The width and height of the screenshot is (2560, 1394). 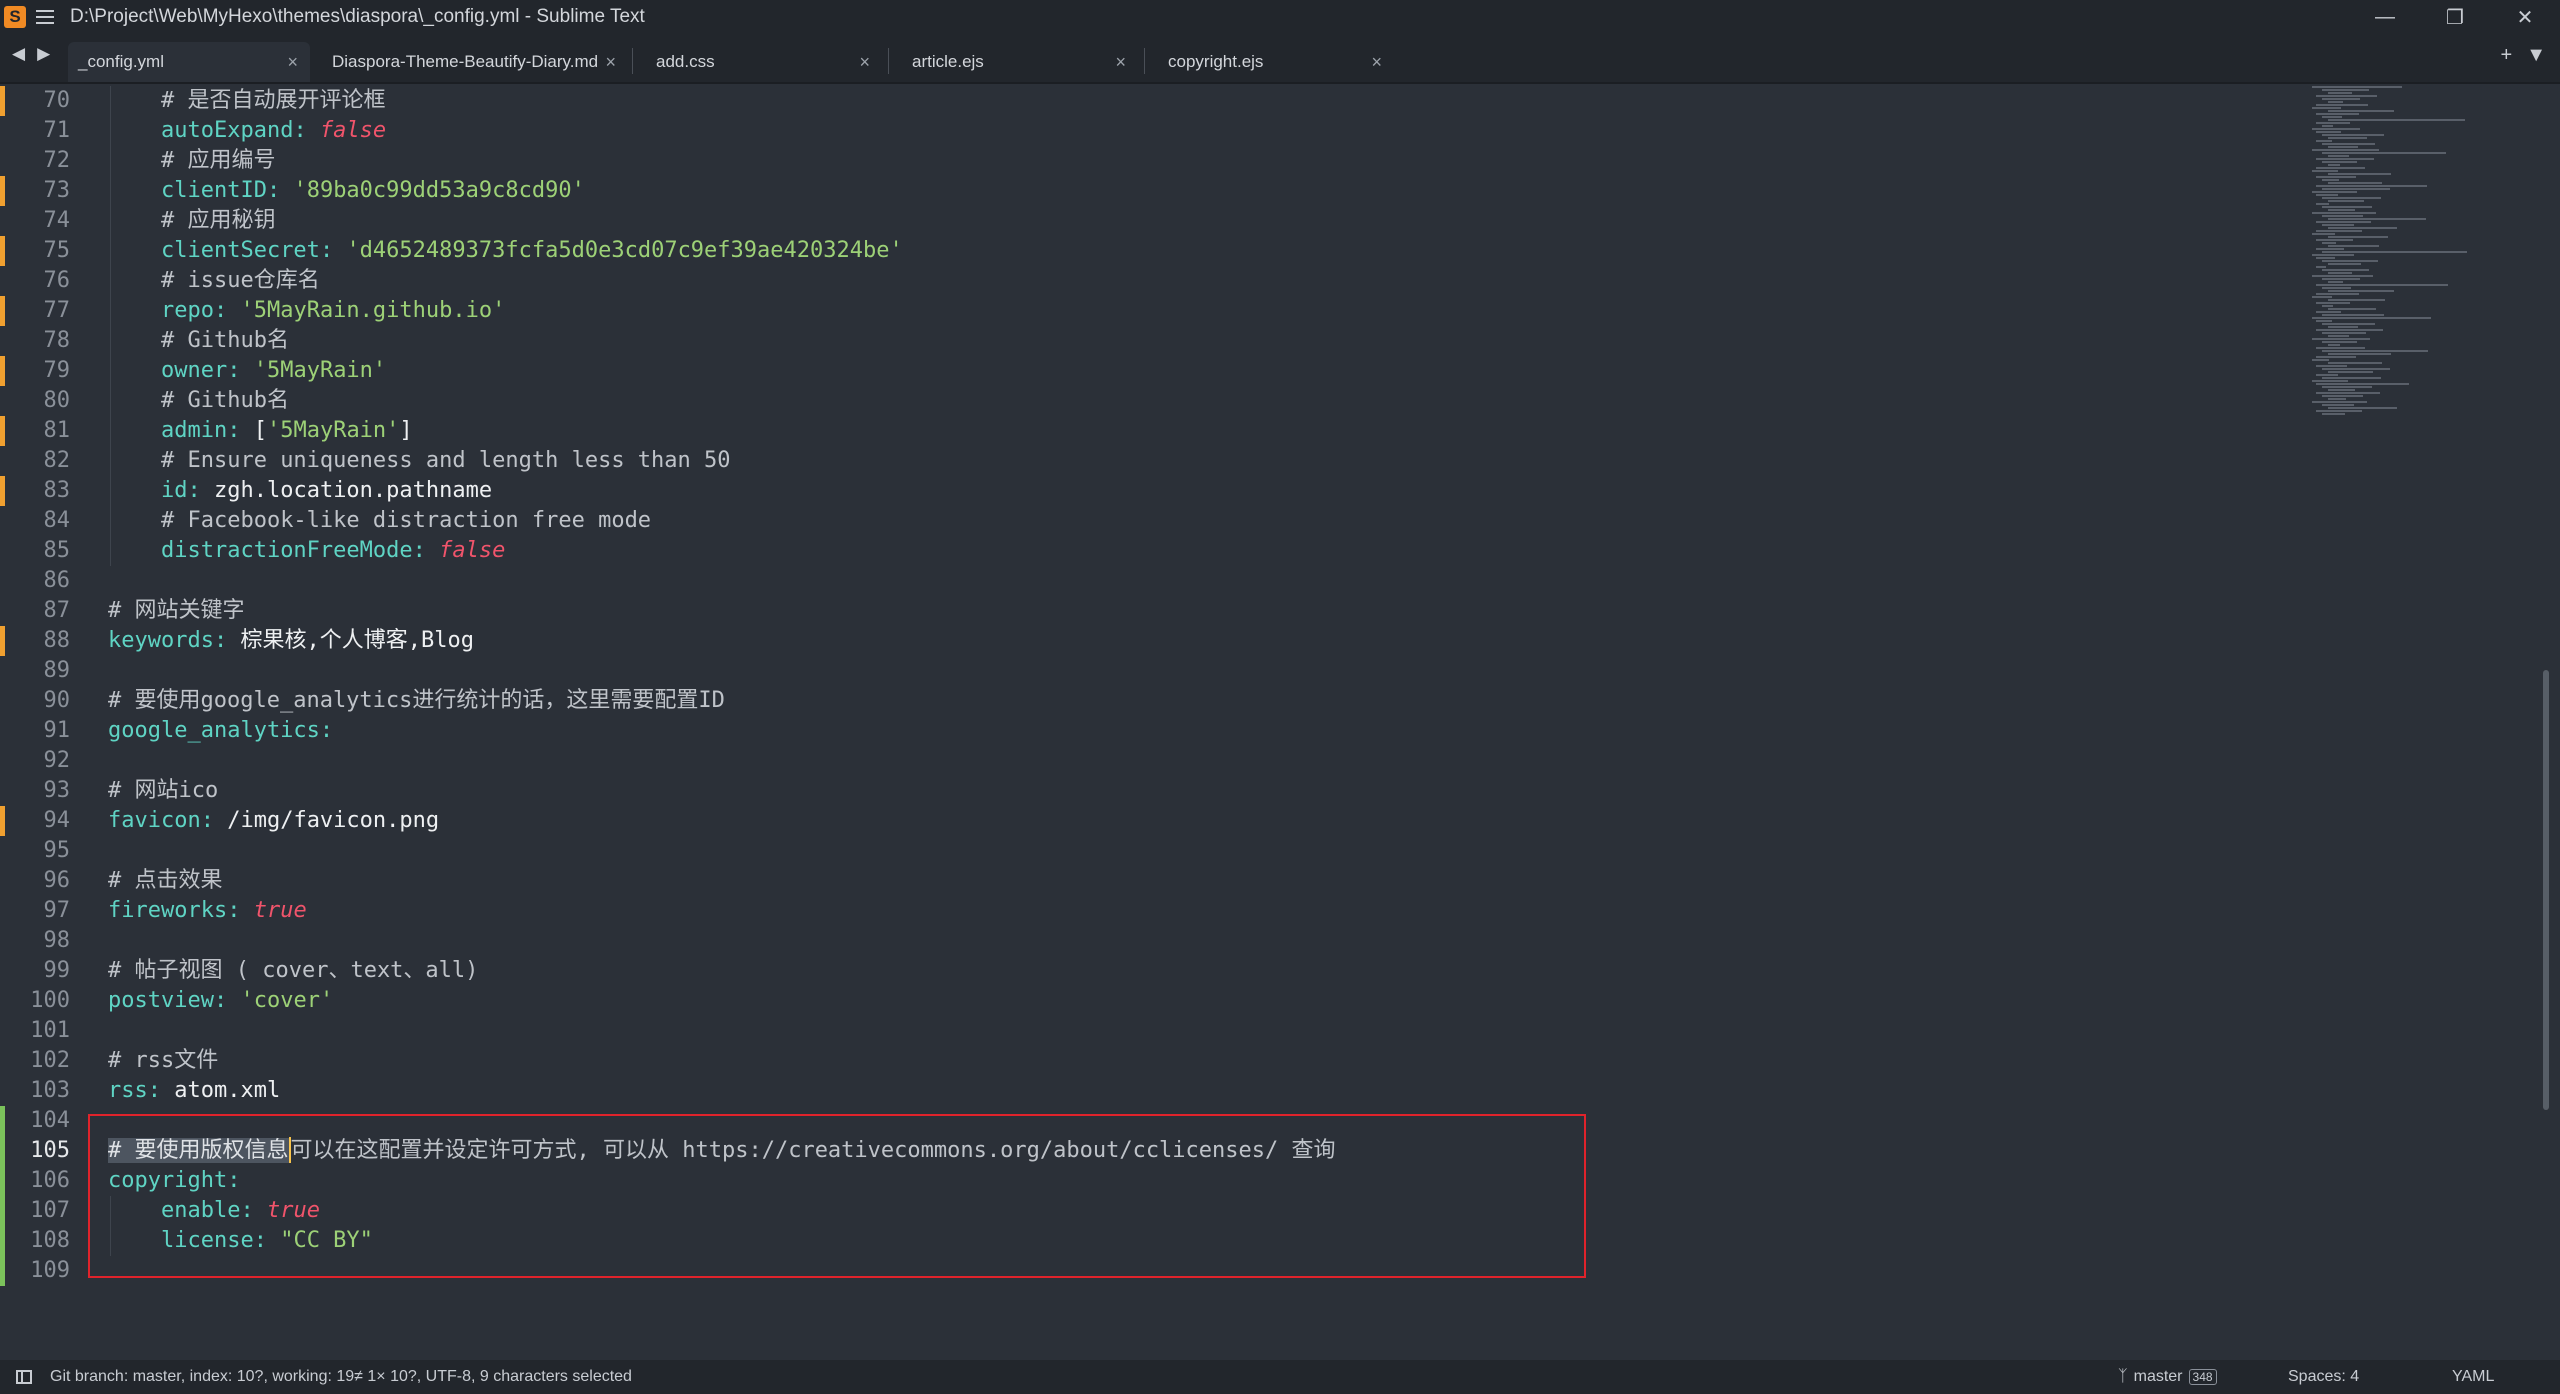 I want to click on code-line: 94 favicon: /img/favicon.png, so click(x=1100, y=821).